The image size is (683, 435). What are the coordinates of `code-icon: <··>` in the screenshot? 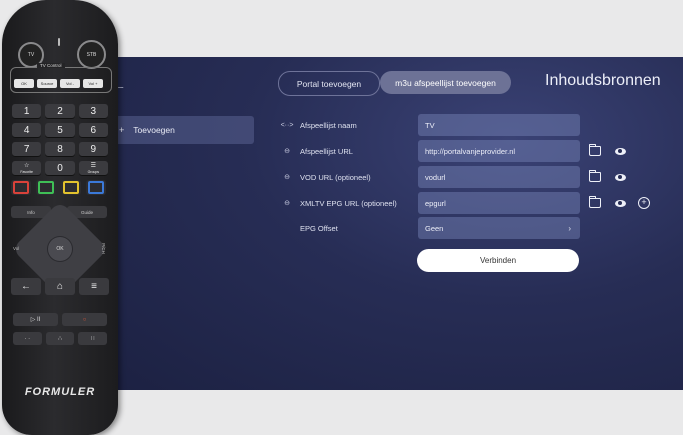 It's located at (287, 125).